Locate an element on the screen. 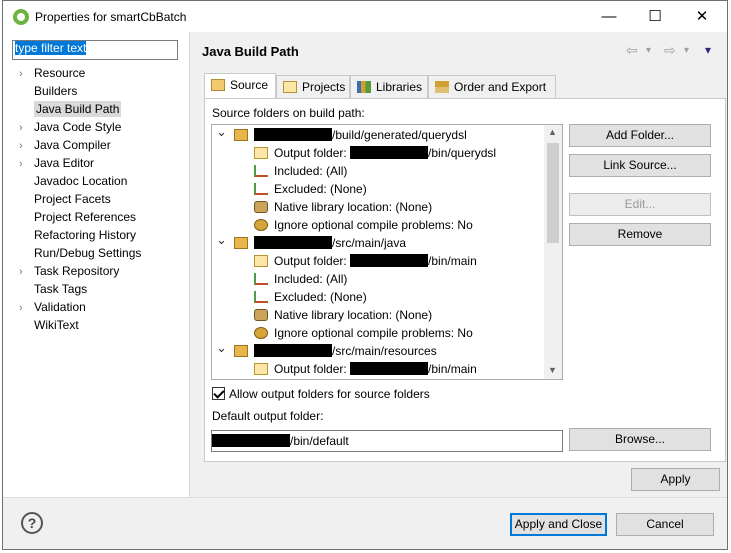  nav-item-java-compiler: › Java Compiler is located at coordinates (61, 145).